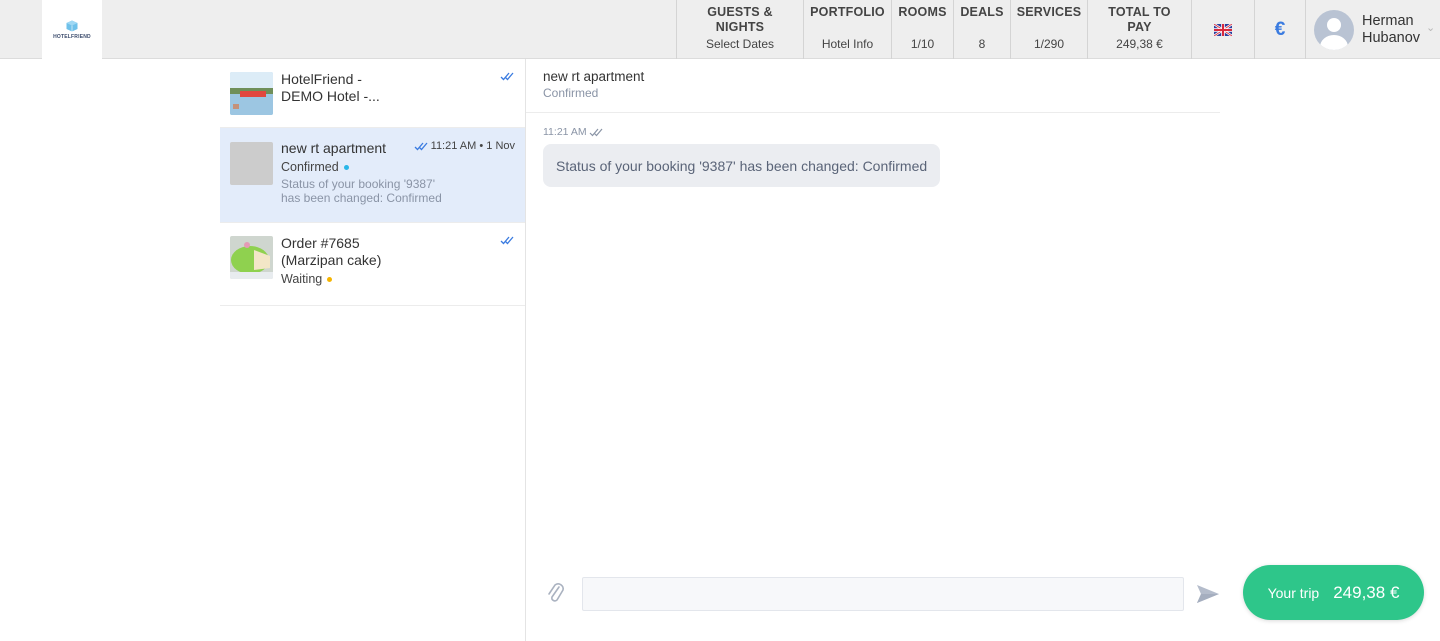 The height and width of the screenshot is (641, 1440). What do you see at coordinates (251, 163) in the screenshot?
I see `placeholder-thumbnail` at bounding box center [251, 163].